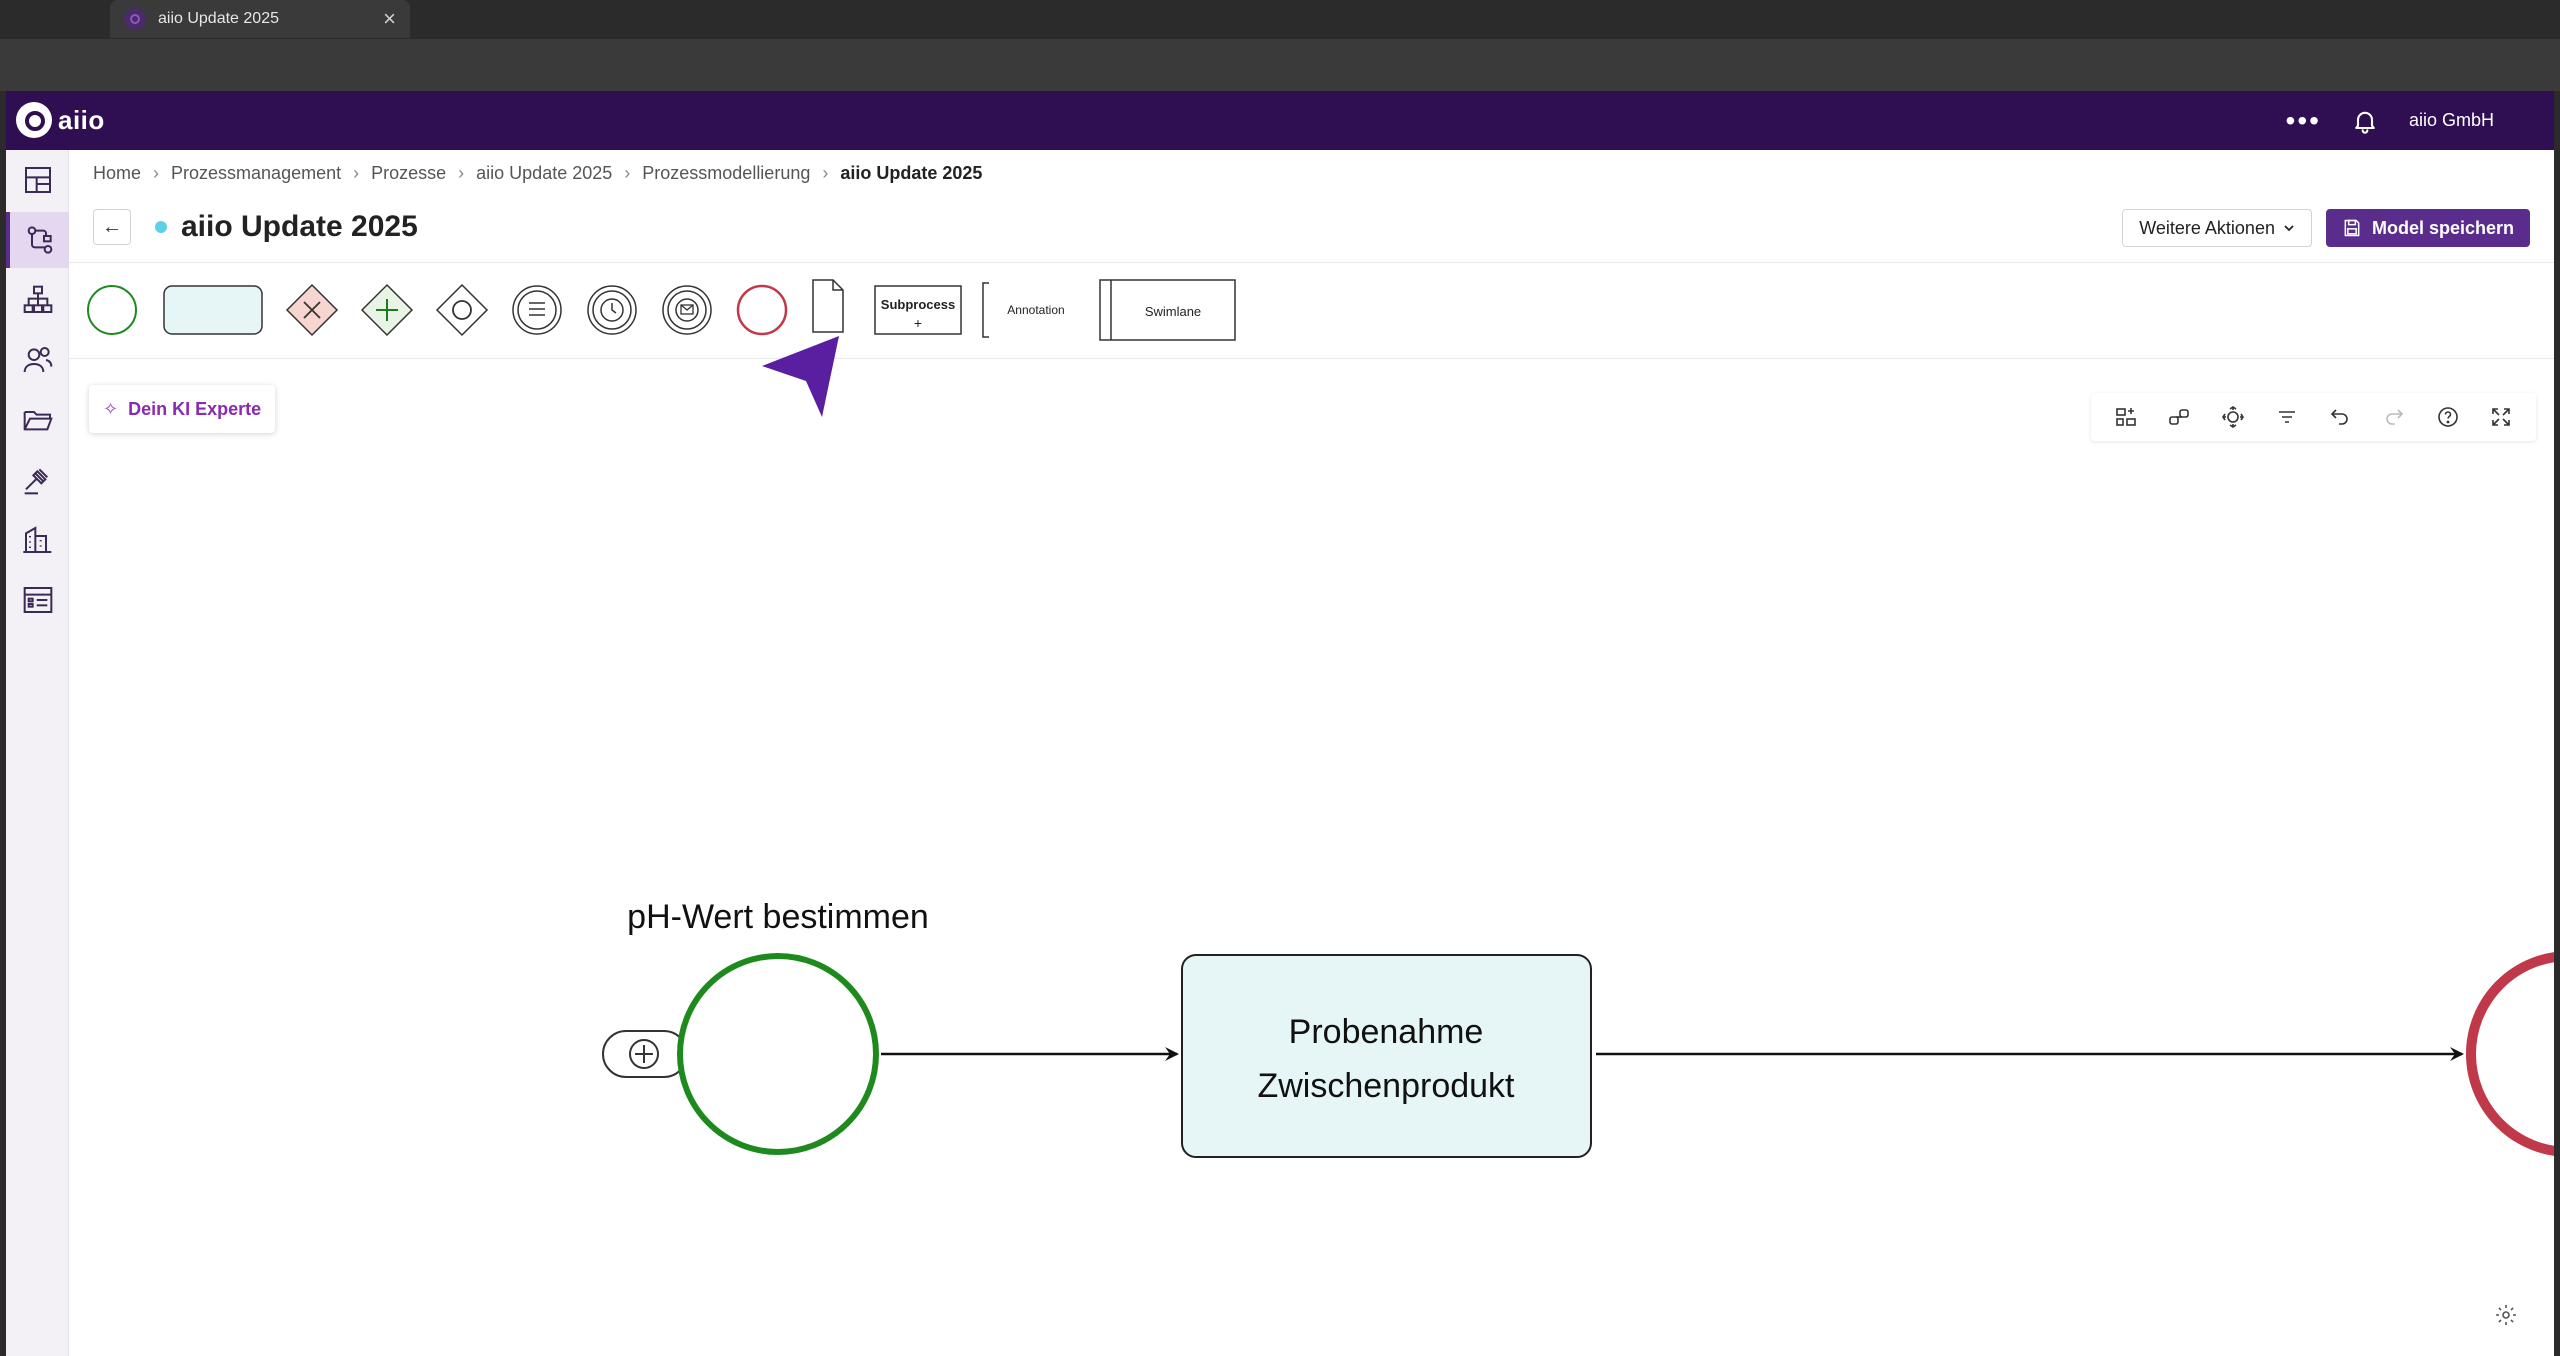  Describe the element at coordinates (1311, 310) in the screenshot. I see `bpmn-palette: Subprocess + Annotation Swimlane` at that location.